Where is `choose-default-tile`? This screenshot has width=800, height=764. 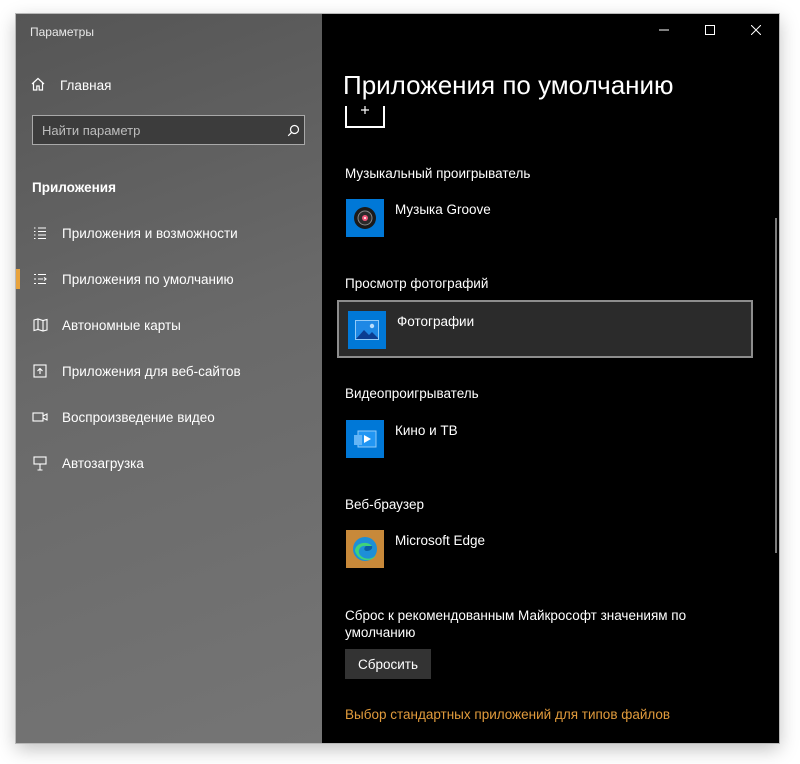 choose-default-tile is located at coordinates (365, 117).